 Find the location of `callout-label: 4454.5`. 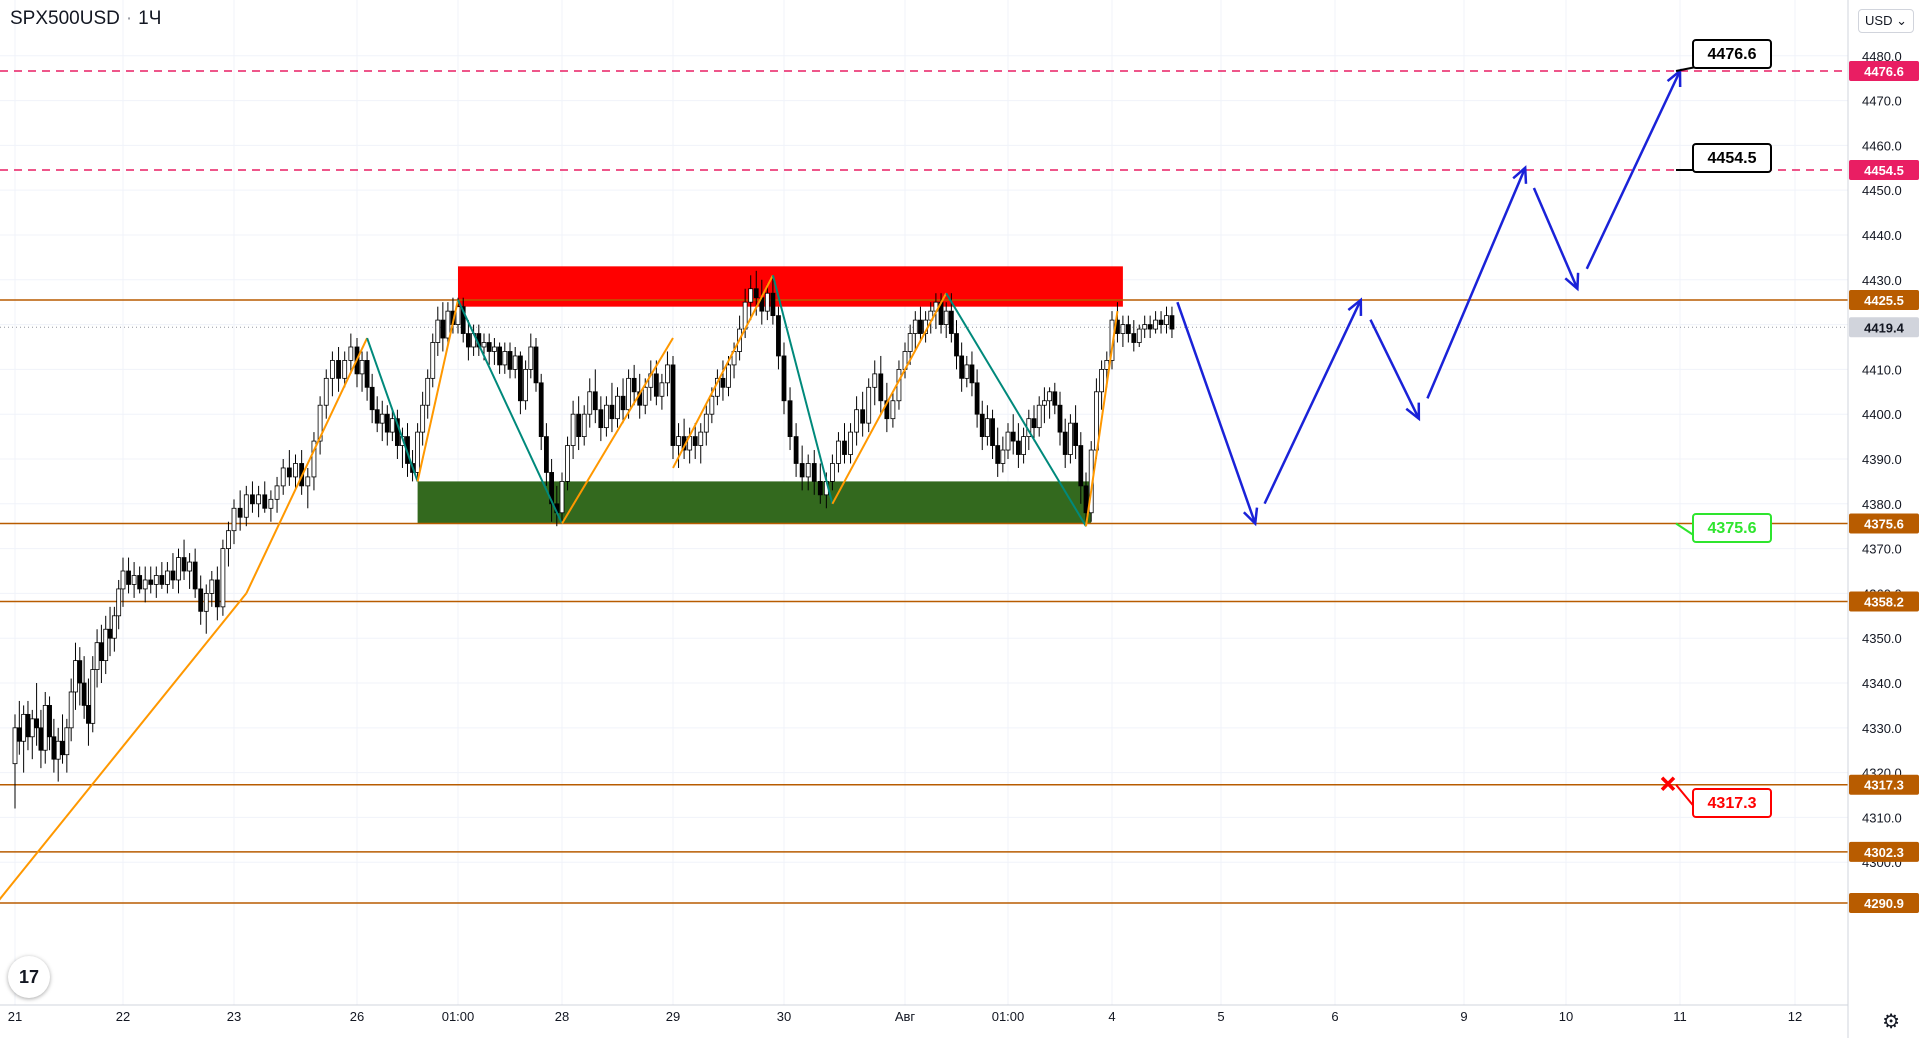

callout-label: 4454.5 is located at coordinates (1732, 158).